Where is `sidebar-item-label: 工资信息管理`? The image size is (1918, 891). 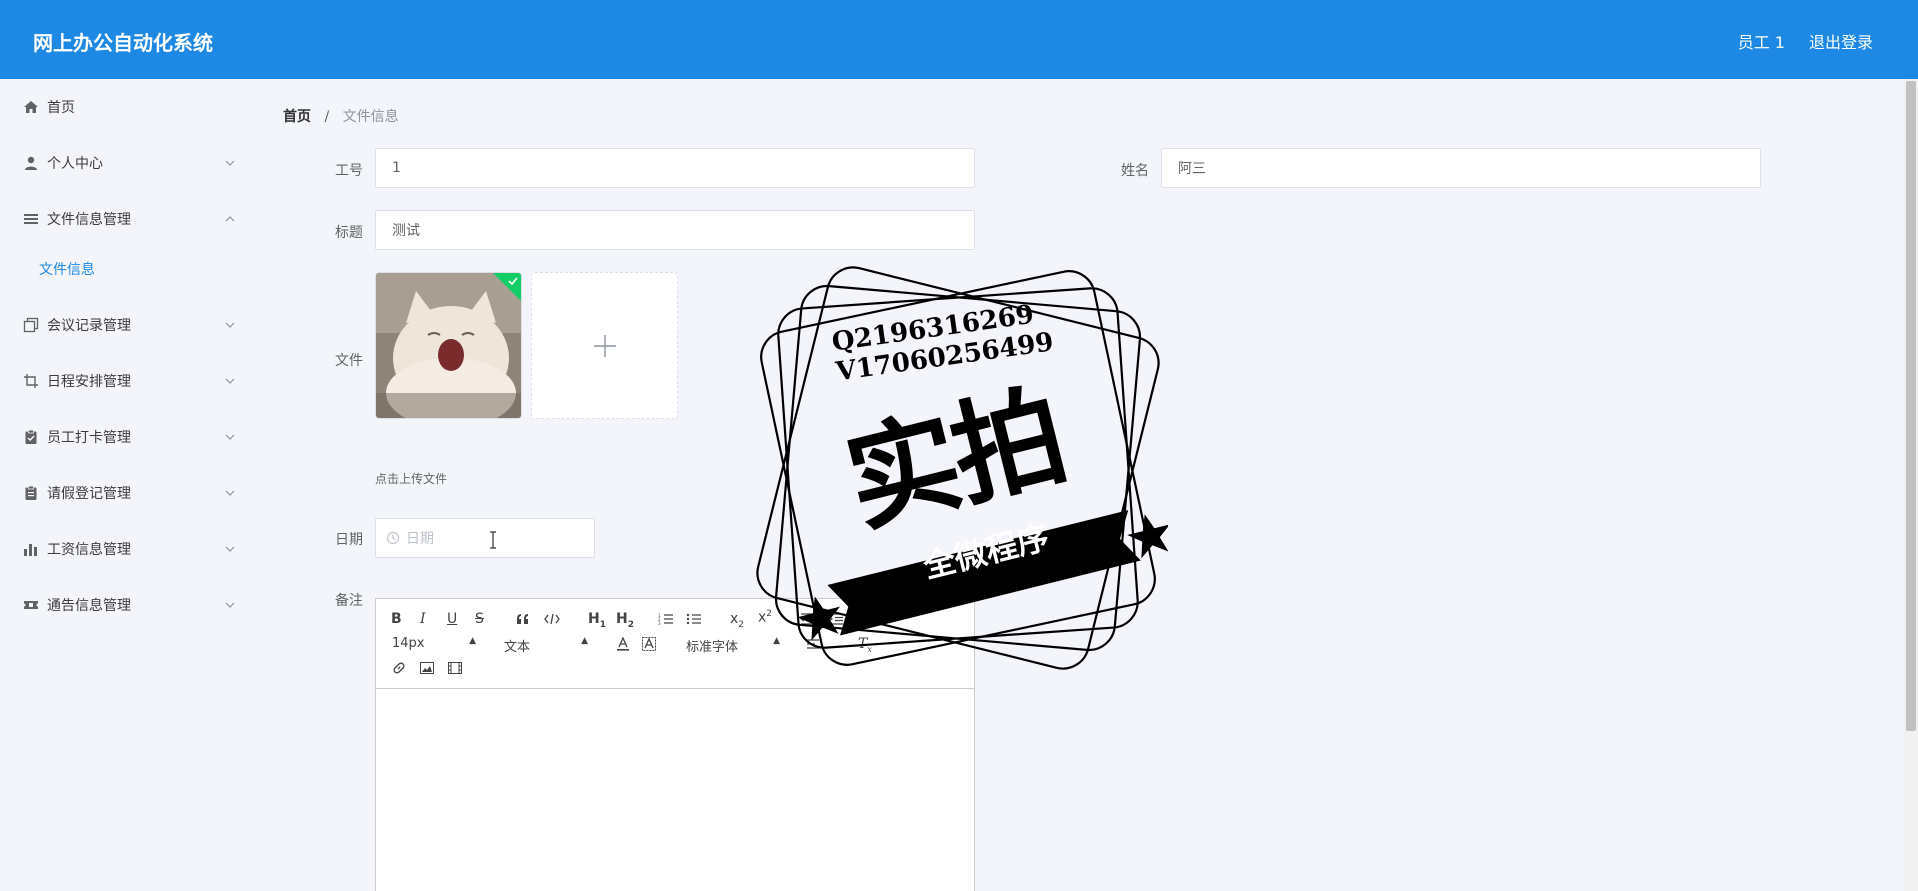
sidebar-item-label: 工资信息管理 is located at coordinates (89, 550).